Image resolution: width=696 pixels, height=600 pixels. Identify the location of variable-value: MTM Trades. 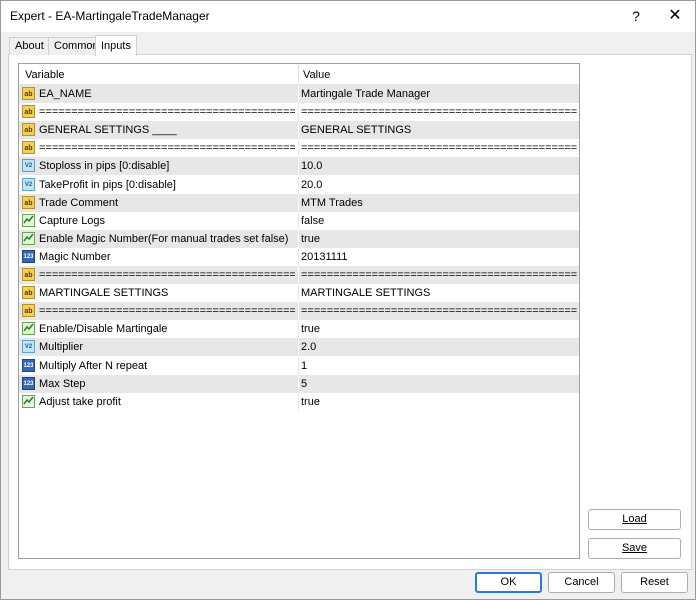
(439, 203).